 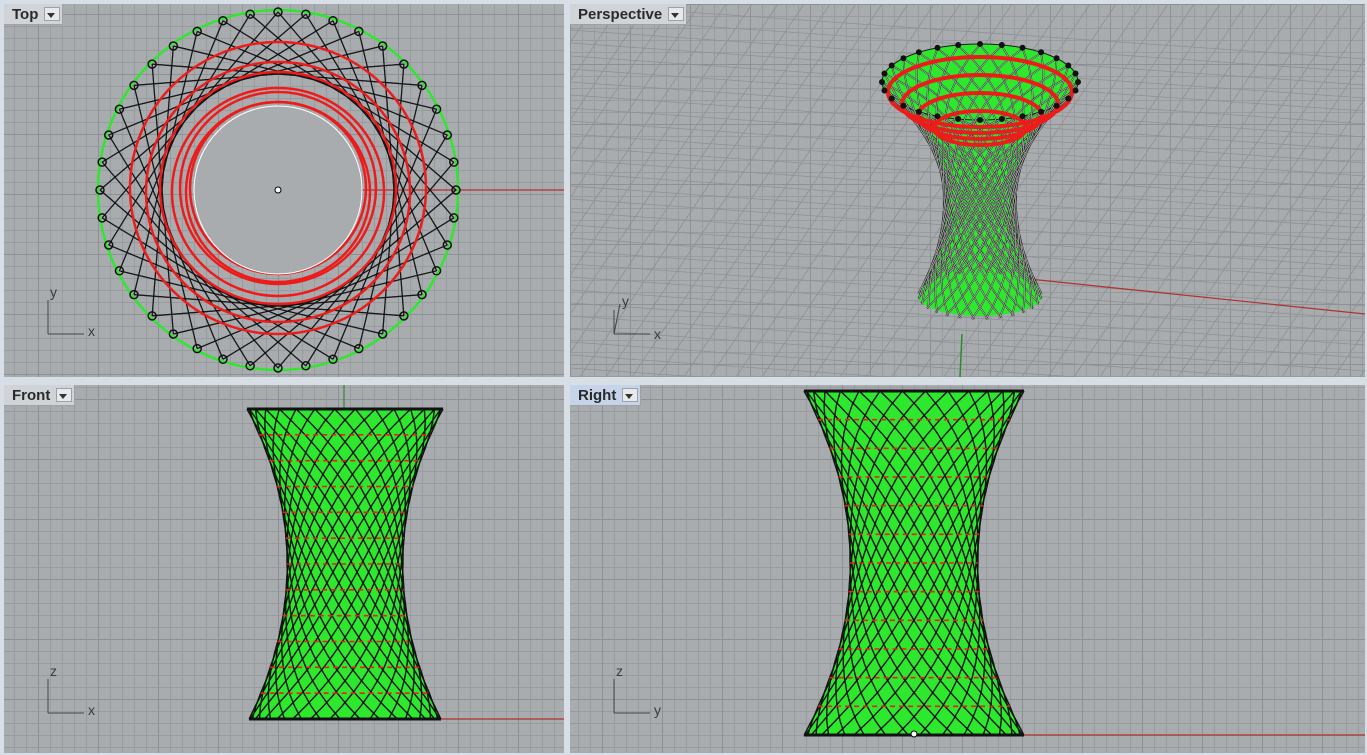 What do you see at coordinates (961, 355) in the screenshot?
I see `y-axis-line` at bounding box center [961, 355].